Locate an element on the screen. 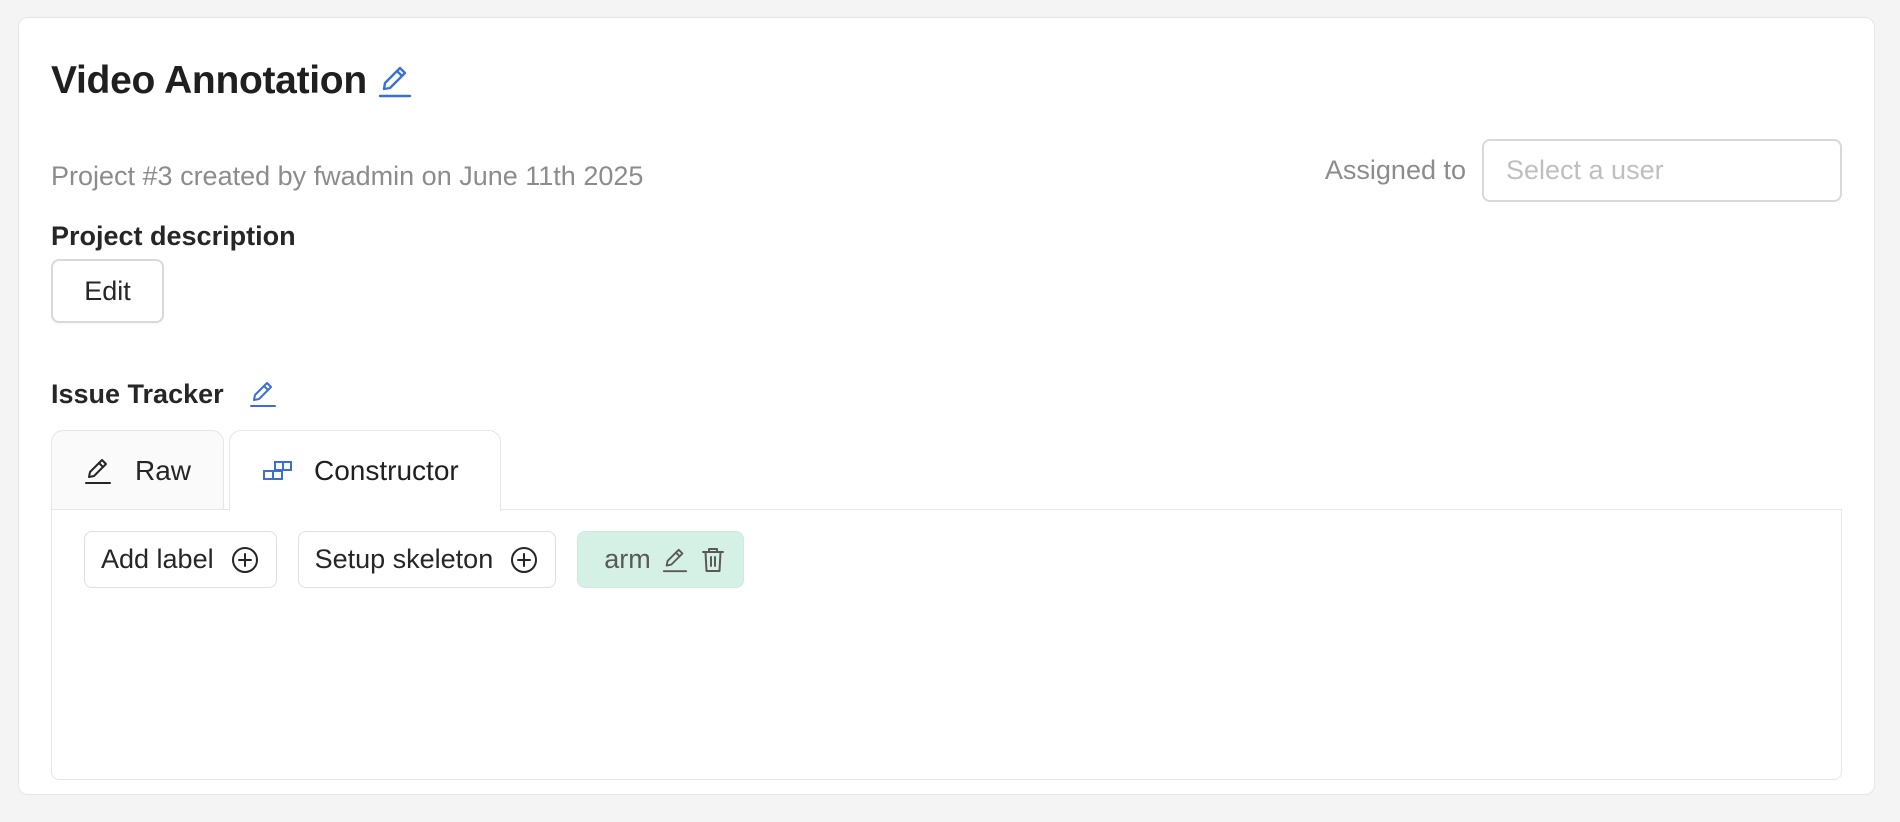  assignee-placeholder: Select a user is located at coordinates (1585, 170).